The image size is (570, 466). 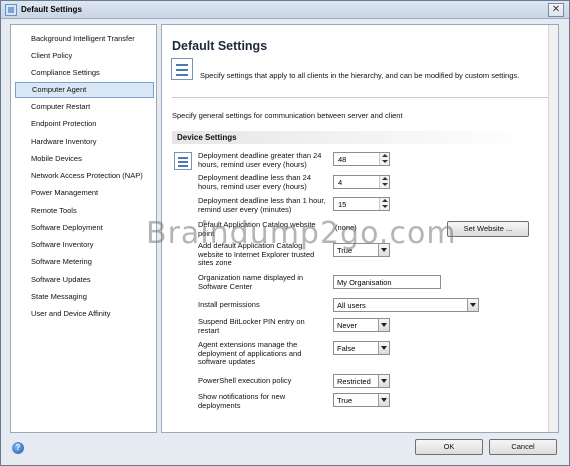 I want to click on help-icon: ?, so click(x=18, y=448).